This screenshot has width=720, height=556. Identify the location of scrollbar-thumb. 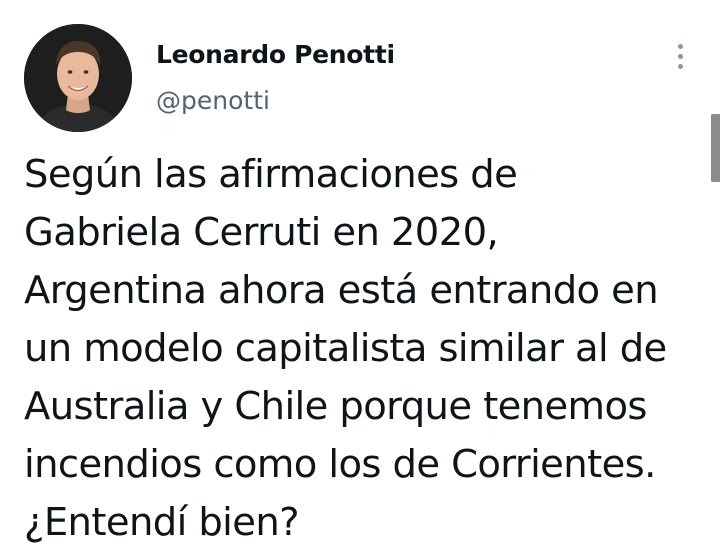
(715, 148).